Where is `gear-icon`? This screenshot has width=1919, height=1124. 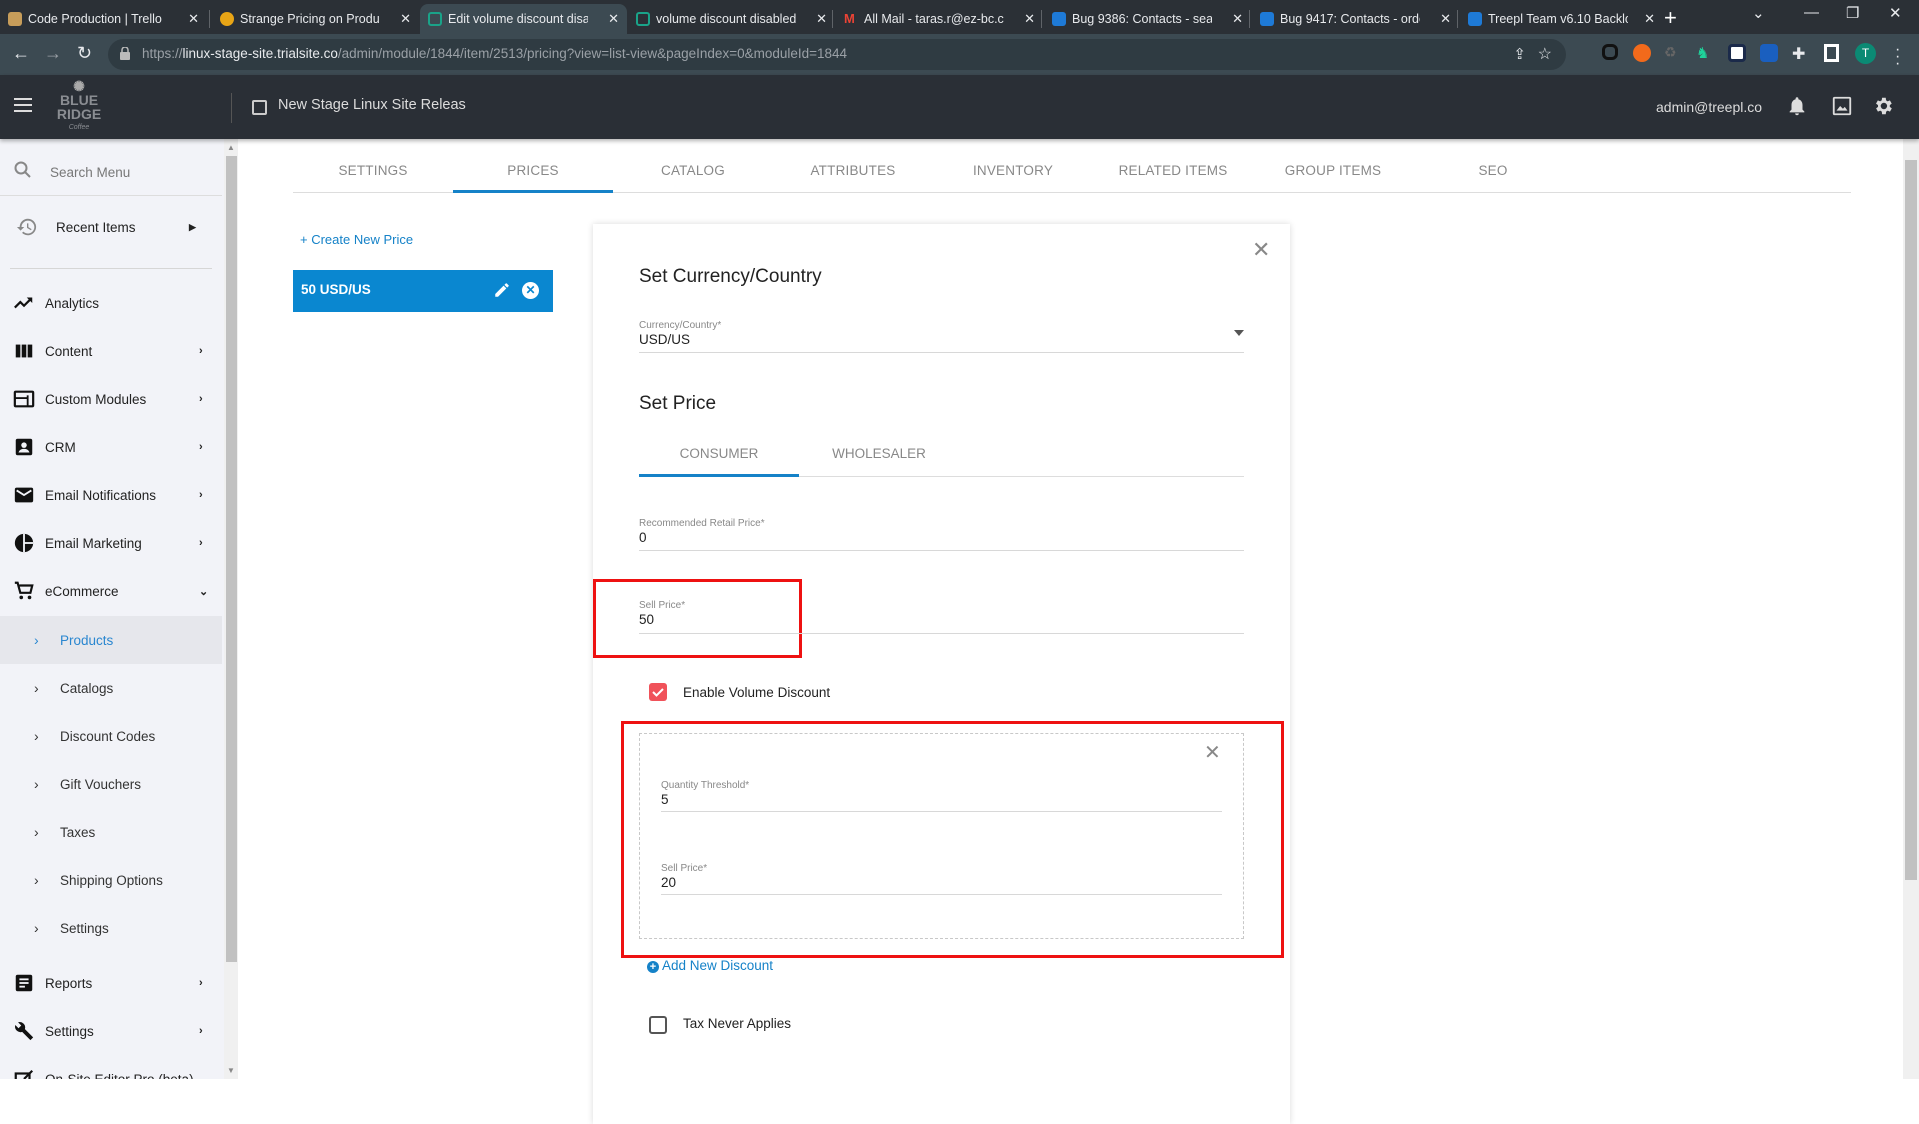
gear-icon is located at coordinates (1883, 106).